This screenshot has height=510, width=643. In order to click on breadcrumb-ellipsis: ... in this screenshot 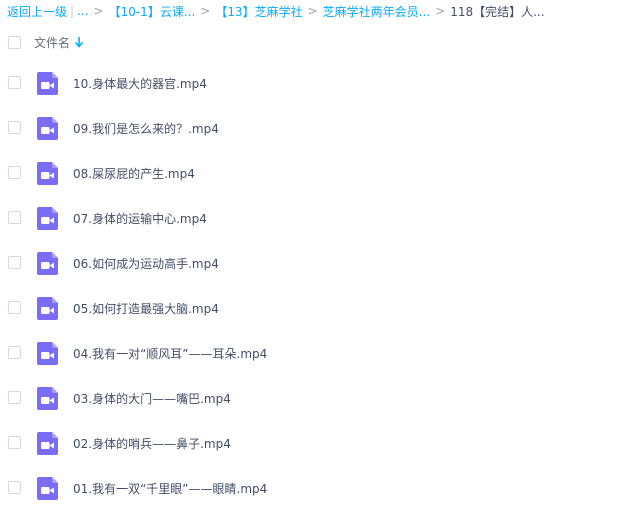, I will do `click(82, 11)`.